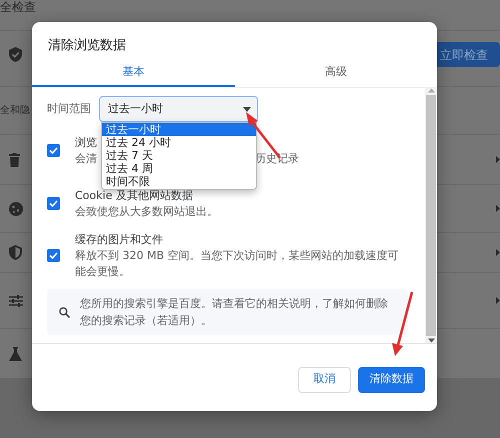  What do you see at coordinates (14, 159) in the screenshot?
I see `trash-icon` at bounding box center [14, 159].